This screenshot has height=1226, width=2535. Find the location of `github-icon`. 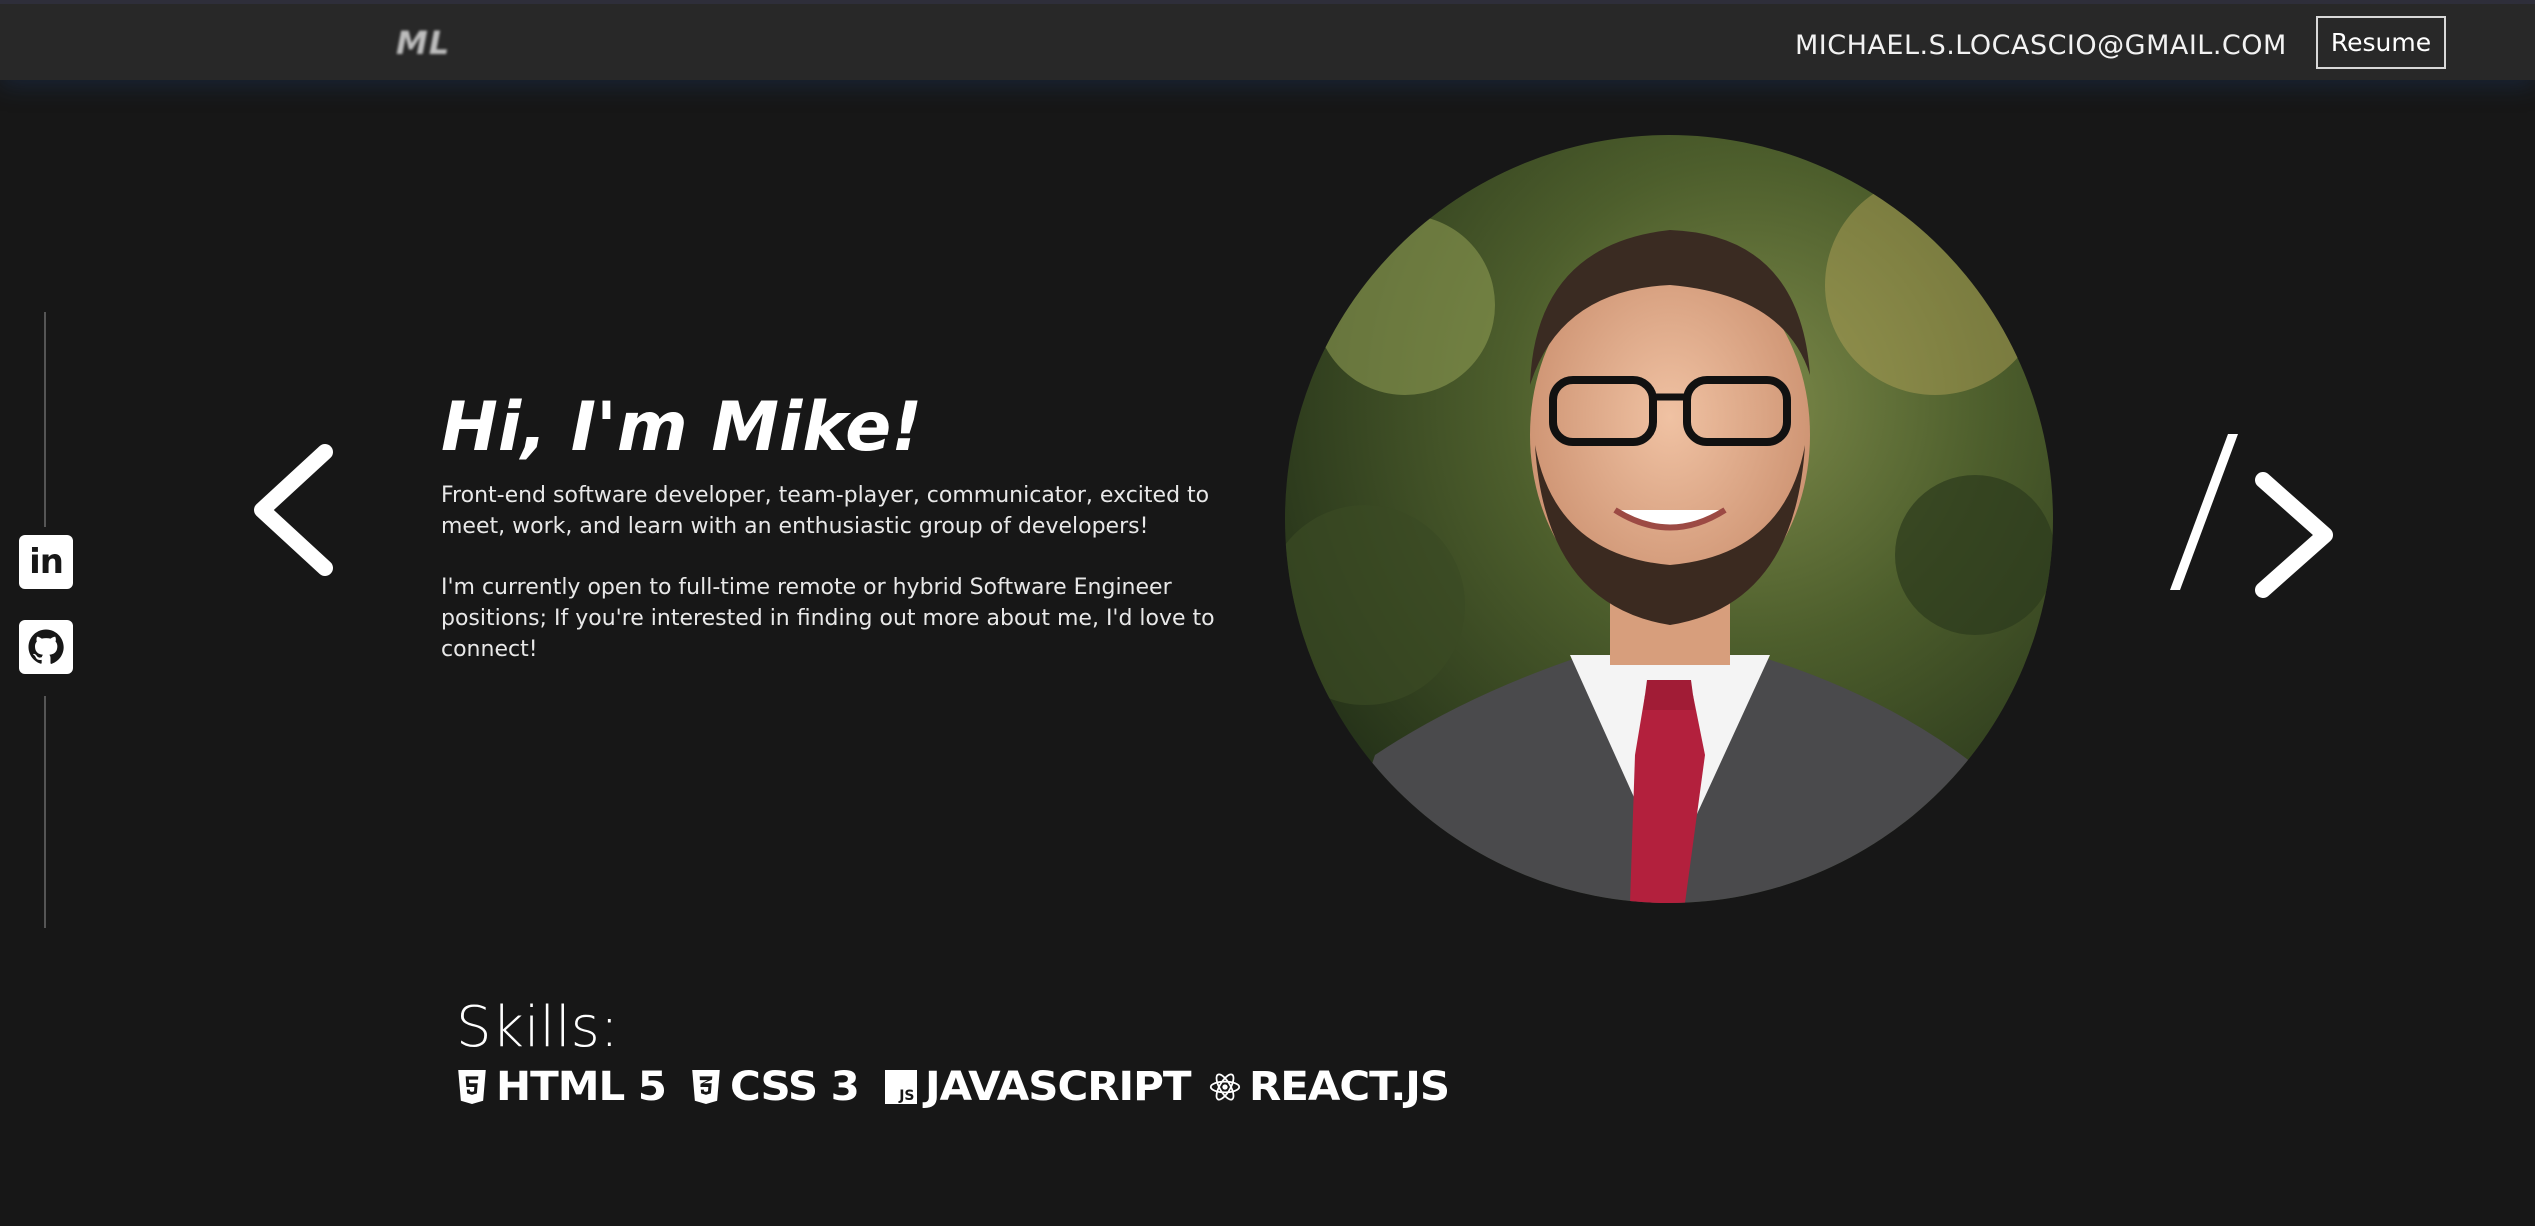

github-icon is located at coordinates (46, 646).